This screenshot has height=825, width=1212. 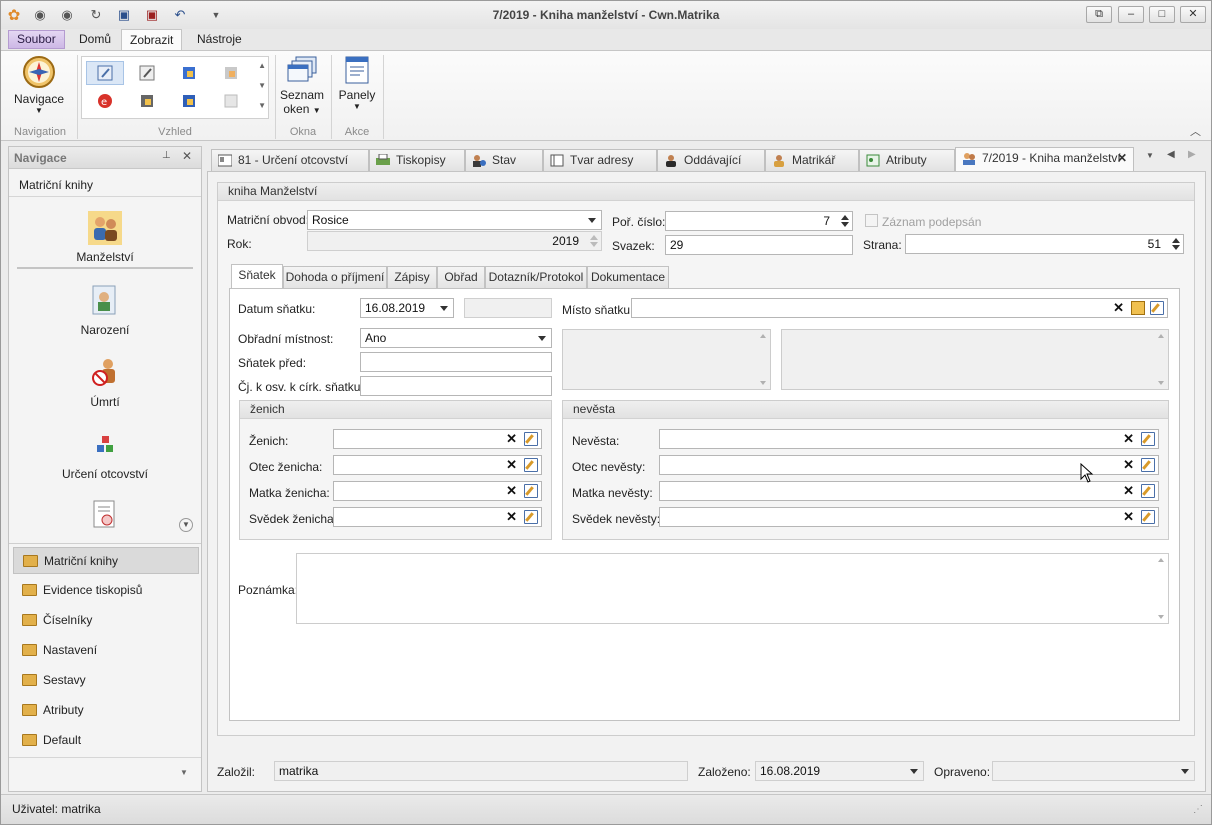 I want to click on seznam-oken-button: Seznam oken ▼, so click(x=302, y=85).